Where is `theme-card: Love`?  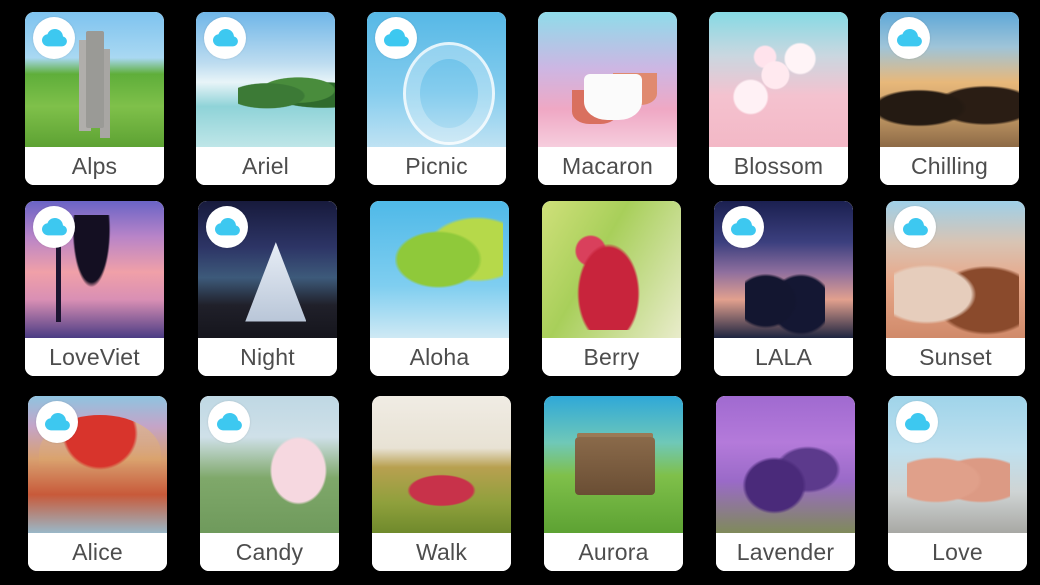 theme-card: Love is located at coordinates (957, 483).